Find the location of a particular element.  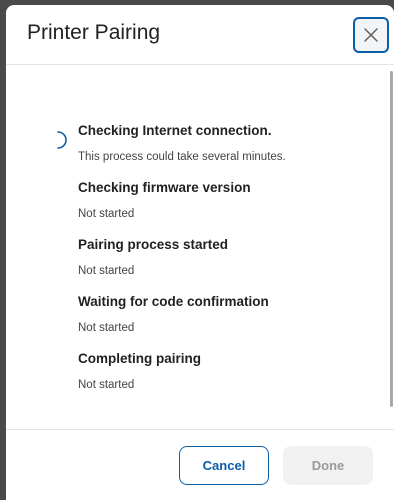

cancel-button: Cancel is located at coordinates (224, 465).